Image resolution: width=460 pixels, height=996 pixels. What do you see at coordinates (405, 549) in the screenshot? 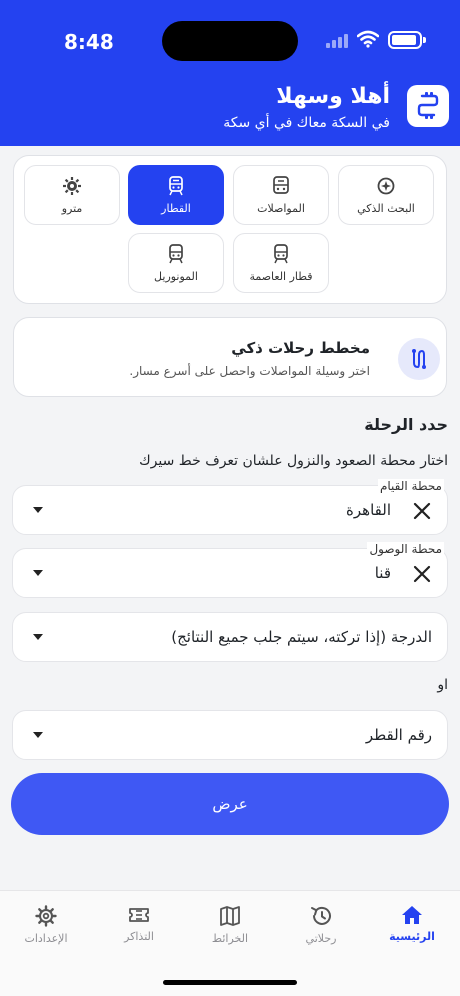
I see `arrival-label: محطة الوصول` at bounding box center [405, 549].